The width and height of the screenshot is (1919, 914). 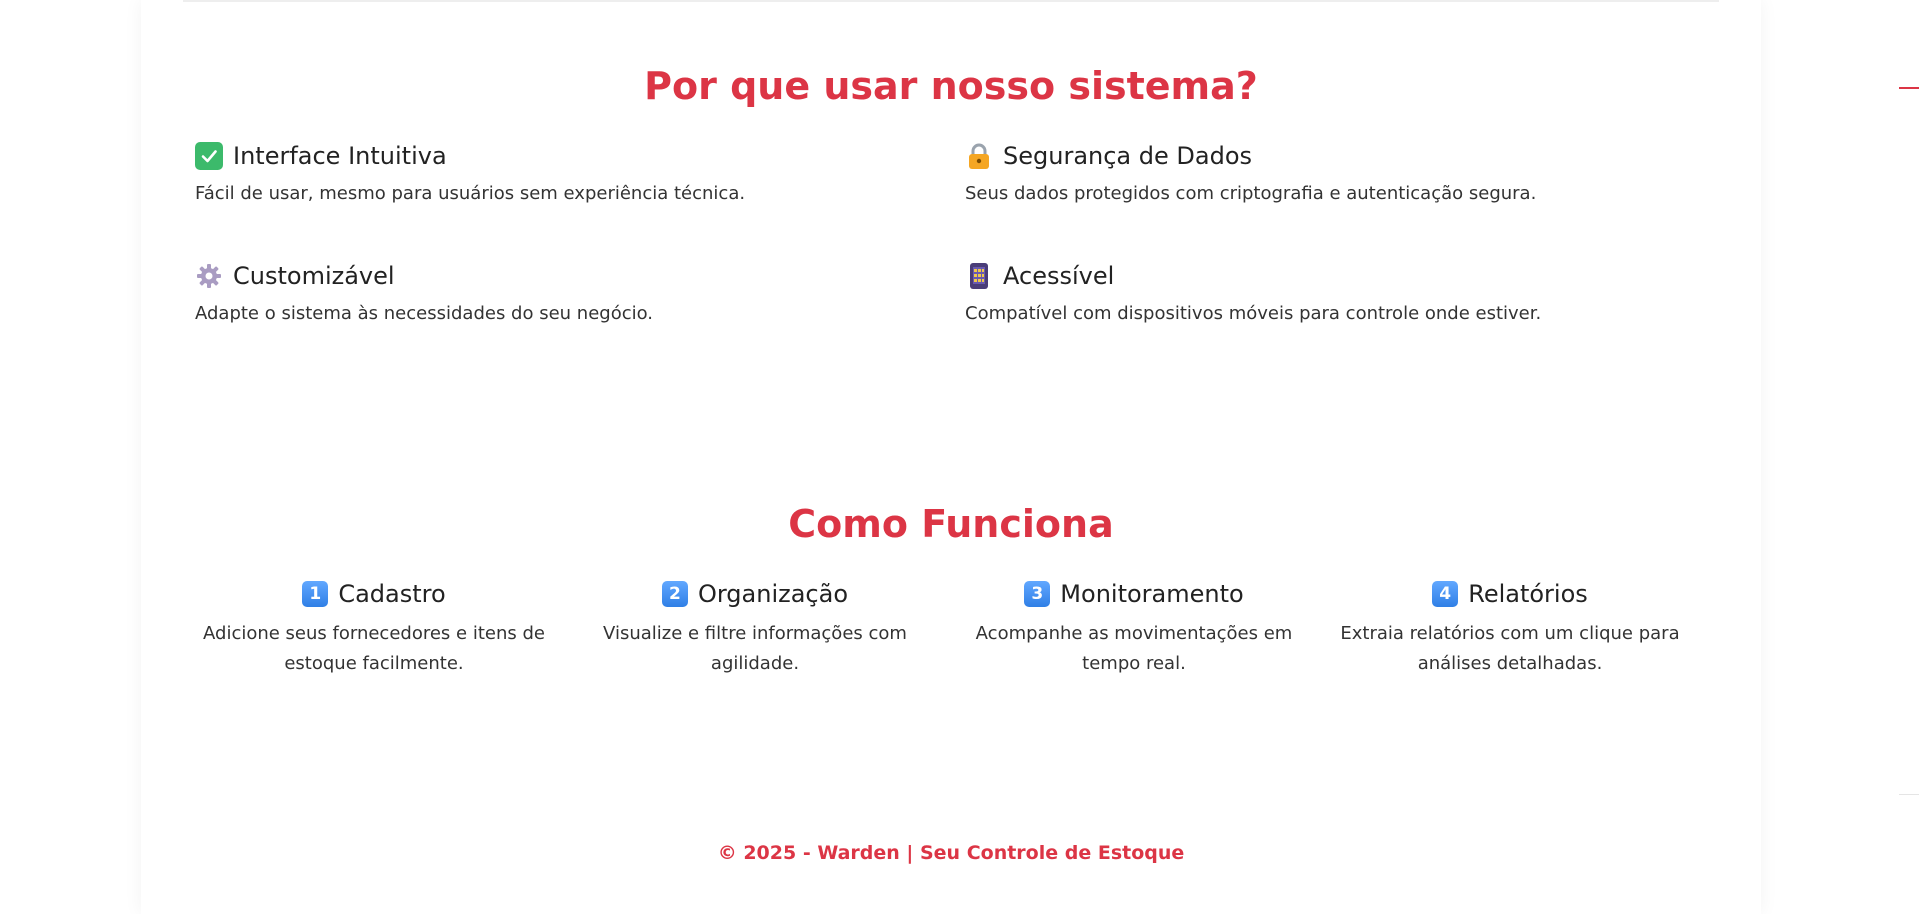 What do you see at coordinates (951, 86) in the screenshot?
I see `why-section-title: Por que usar nosso sistema?` at bounding box center [951, 86].